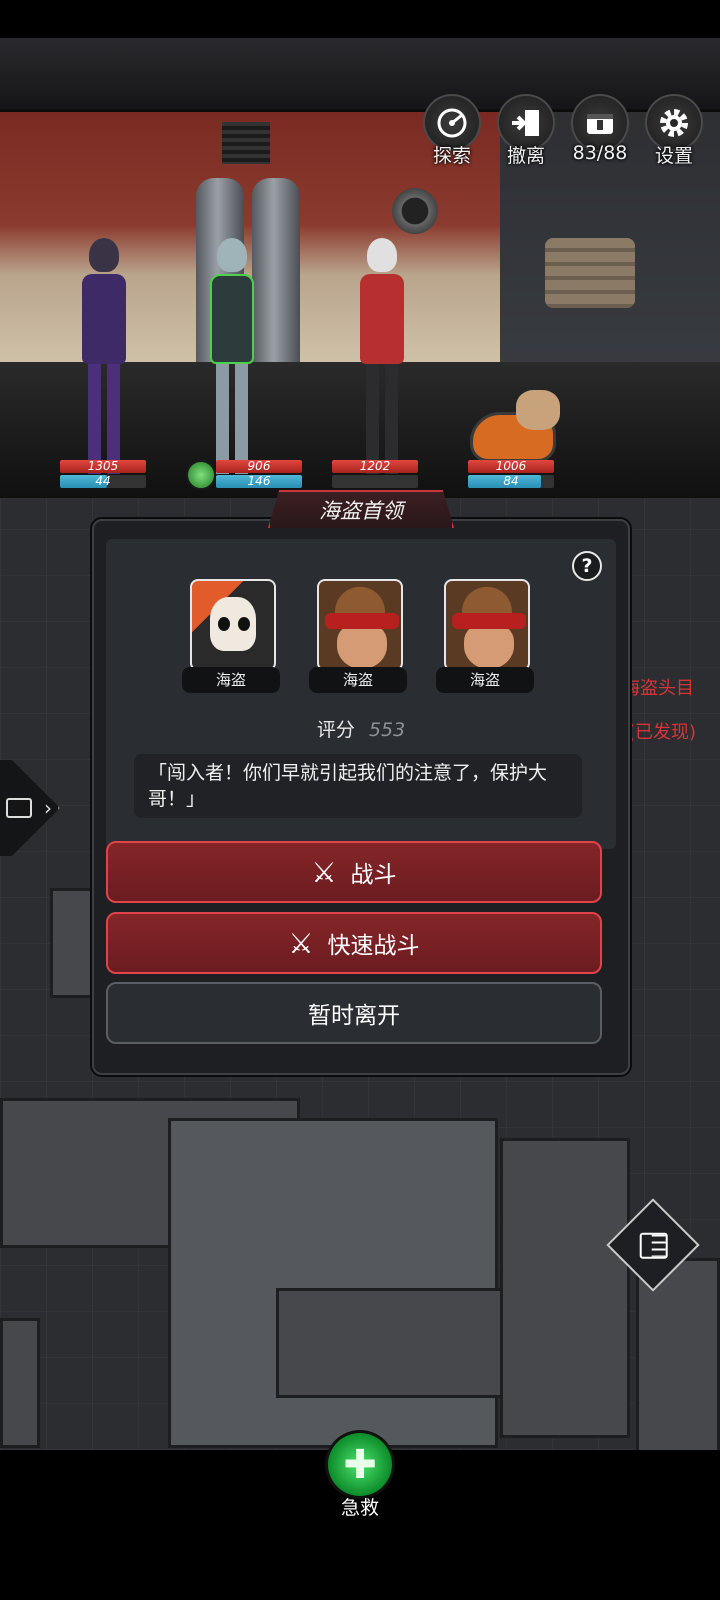 The image size is (720, 1600). What do you see at coordinates (590, 273) in the screenshot?
I see `tire-stack` at bounding box center [590, 273].